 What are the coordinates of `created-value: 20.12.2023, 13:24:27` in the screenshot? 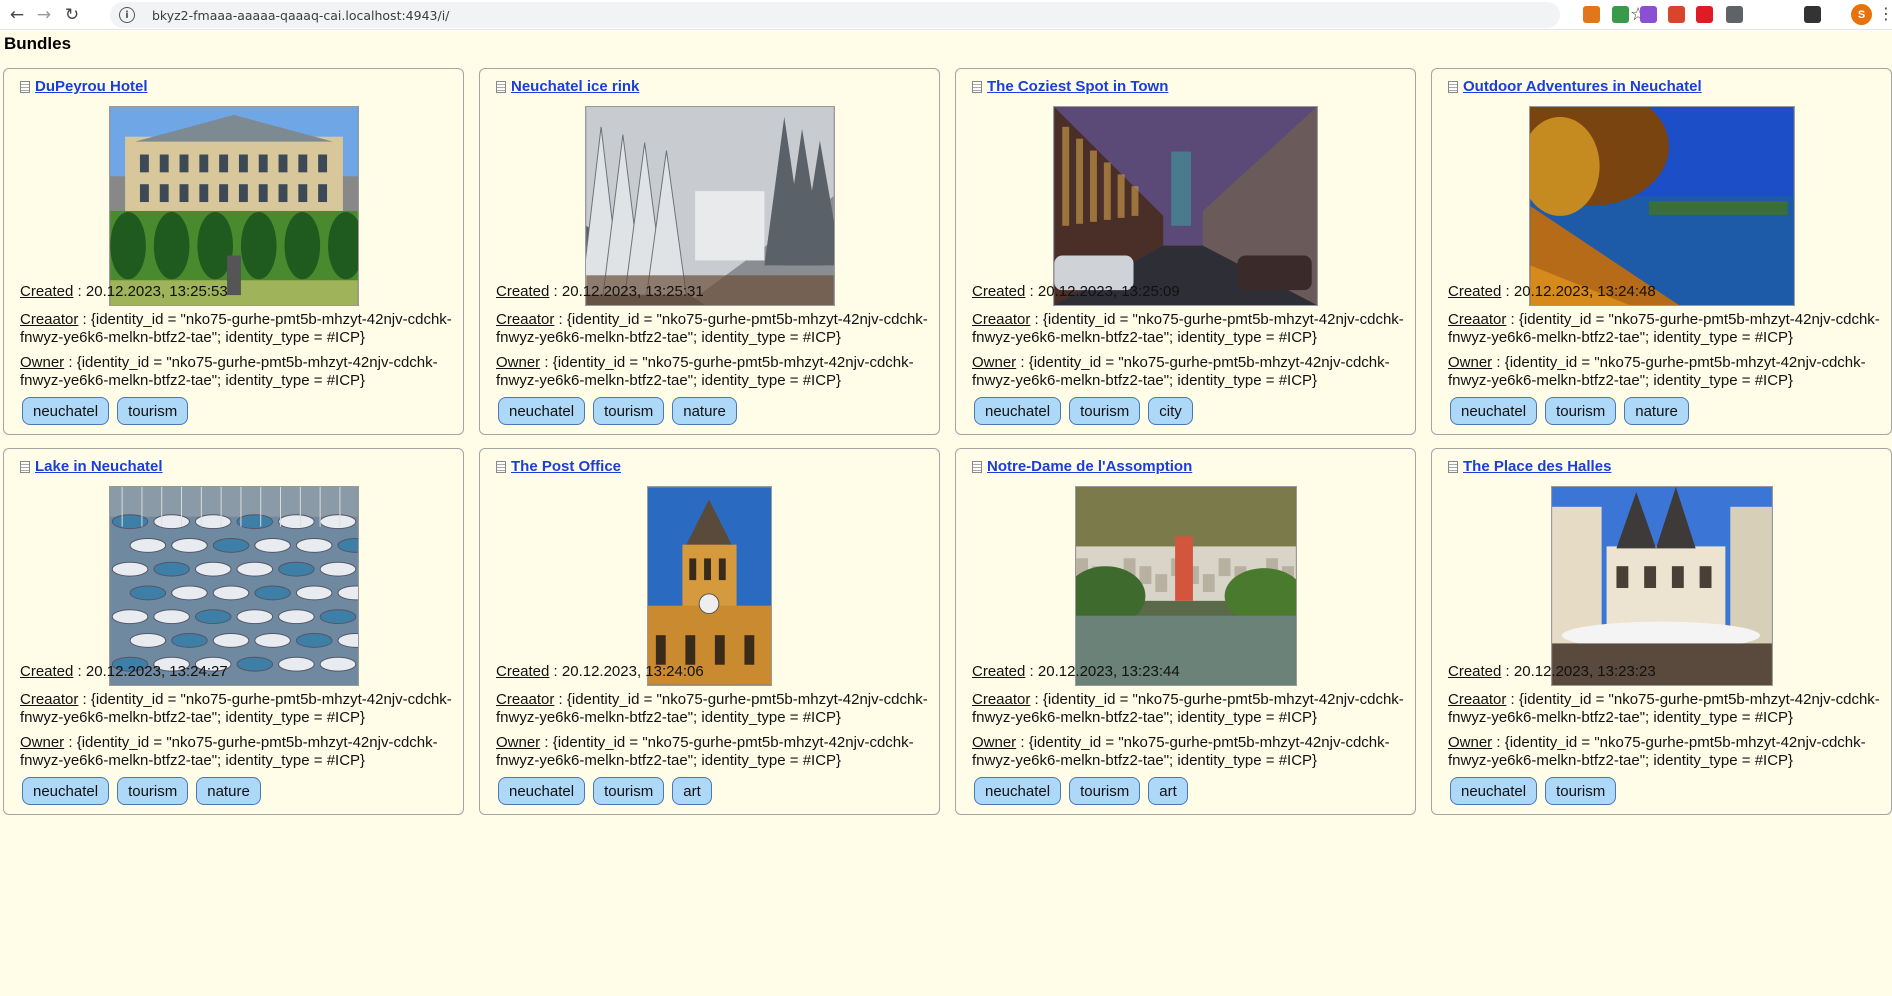 It's located at (156, 671).